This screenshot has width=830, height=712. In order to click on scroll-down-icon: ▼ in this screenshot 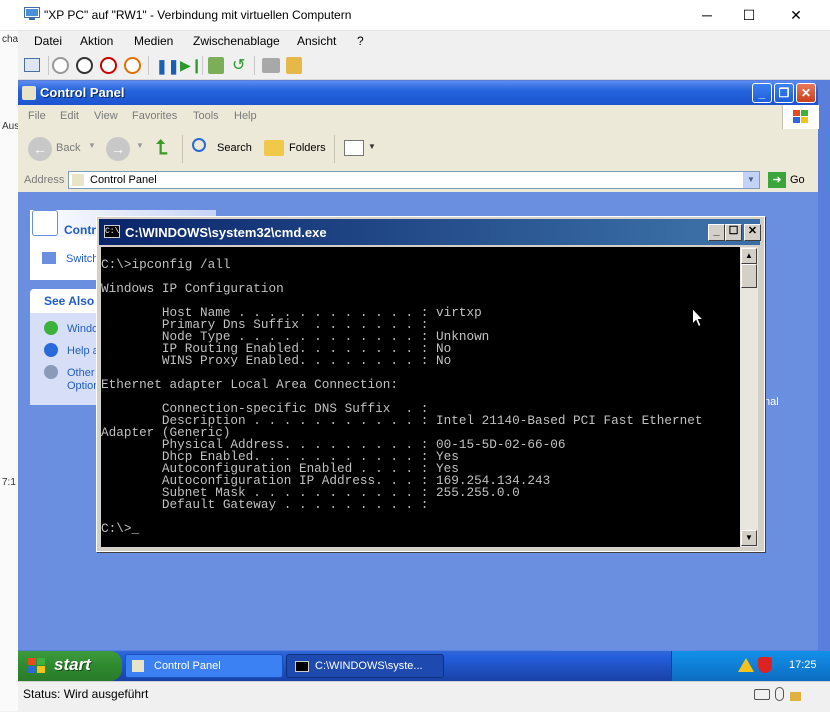, I will do `click(749, 538)`.